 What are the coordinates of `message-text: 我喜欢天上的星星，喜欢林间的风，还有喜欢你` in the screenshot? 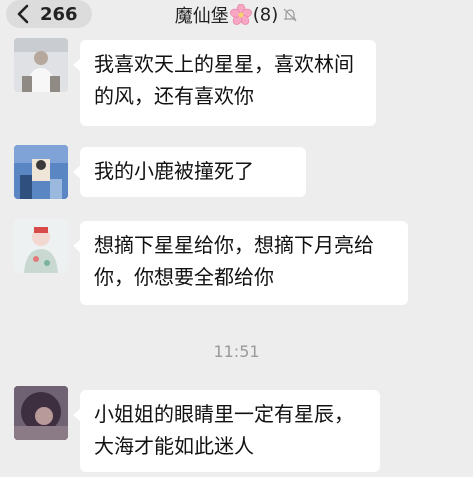 It's located at (224, 80).